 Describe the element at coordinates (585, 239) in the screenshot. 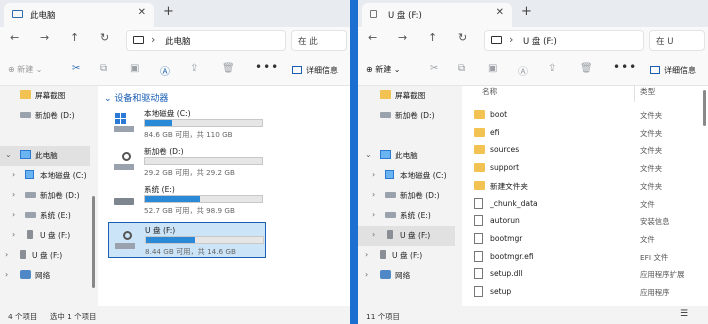

I see `file-row: bootmgr 文件` at that location.